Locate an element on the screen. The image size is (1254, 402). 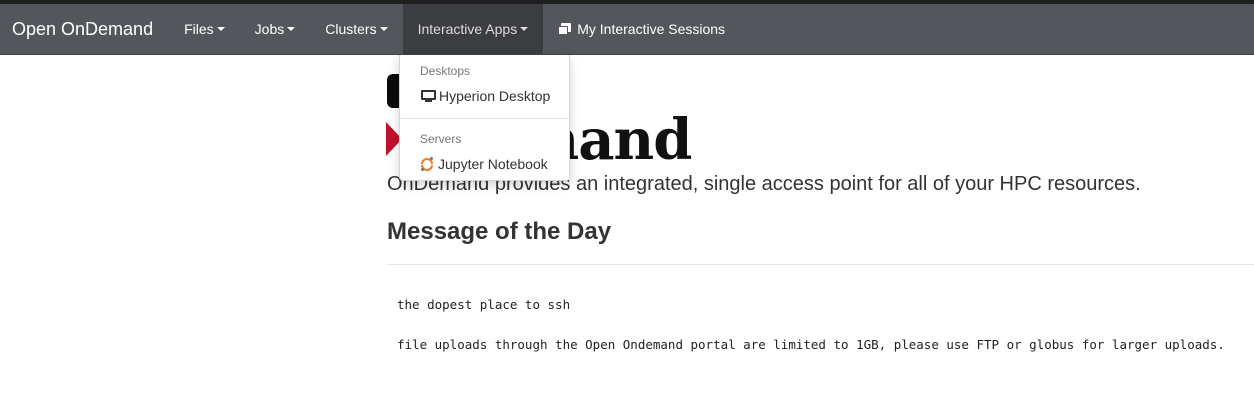
sessions-icon is located at coordinates (565, 29).